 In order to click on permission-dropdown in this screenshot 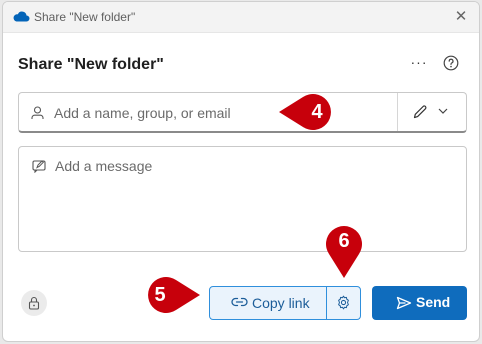, I will do `click(432, 112)`.